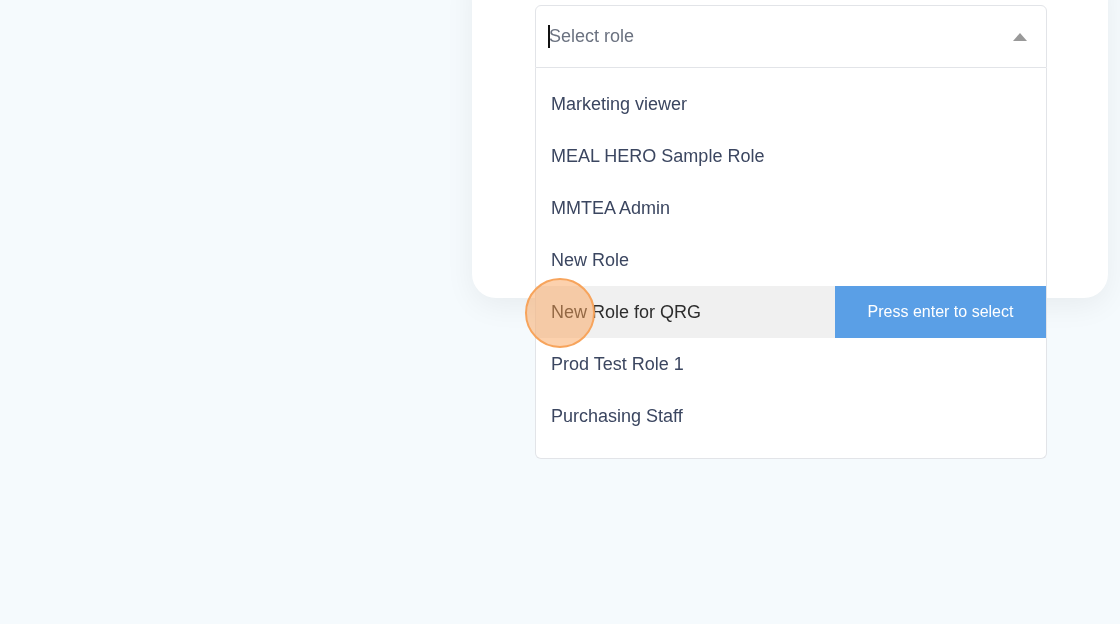 The height and width of the screenshot is (624, 1120). I want to click on role-option: Marketing viewer, so click(791, 104).